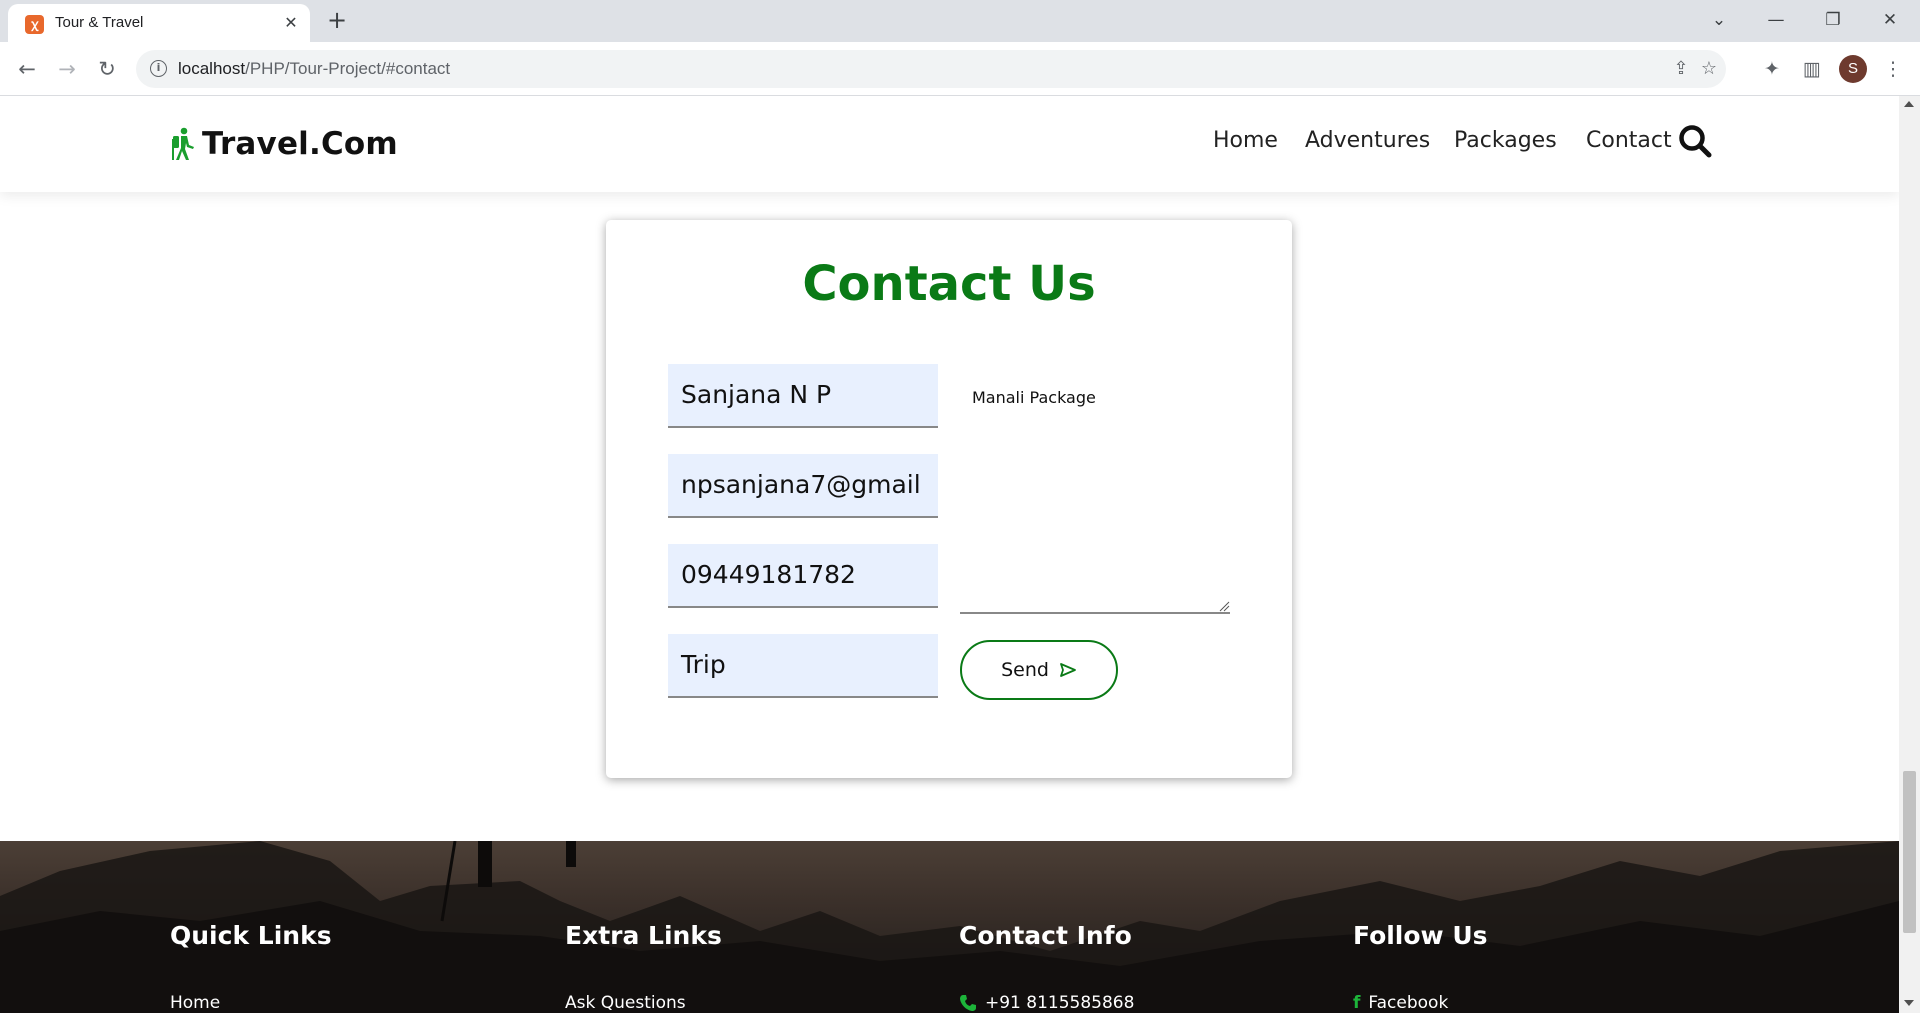  I want to click on phone-field: 09449181782, so click(803, 576).